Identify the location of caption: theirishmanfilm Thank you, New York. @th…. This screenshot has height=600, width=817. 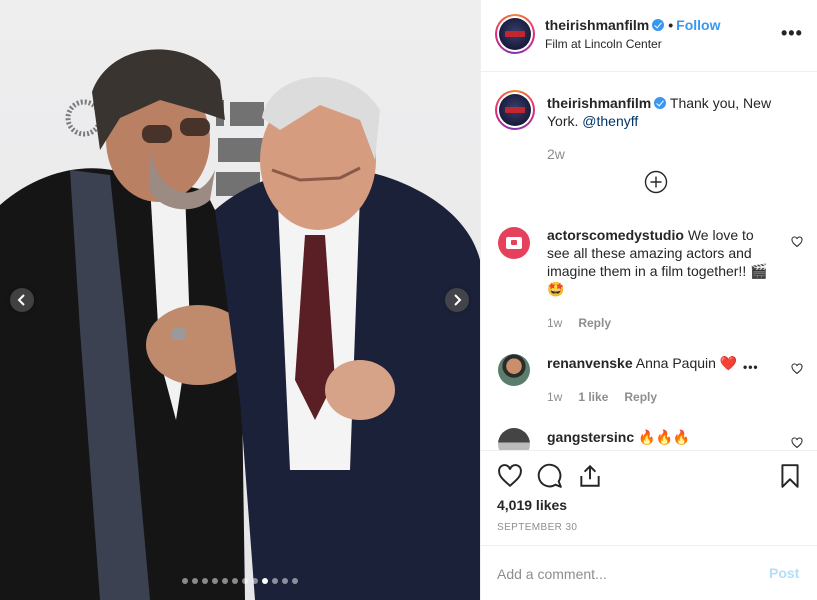
(672, 112).